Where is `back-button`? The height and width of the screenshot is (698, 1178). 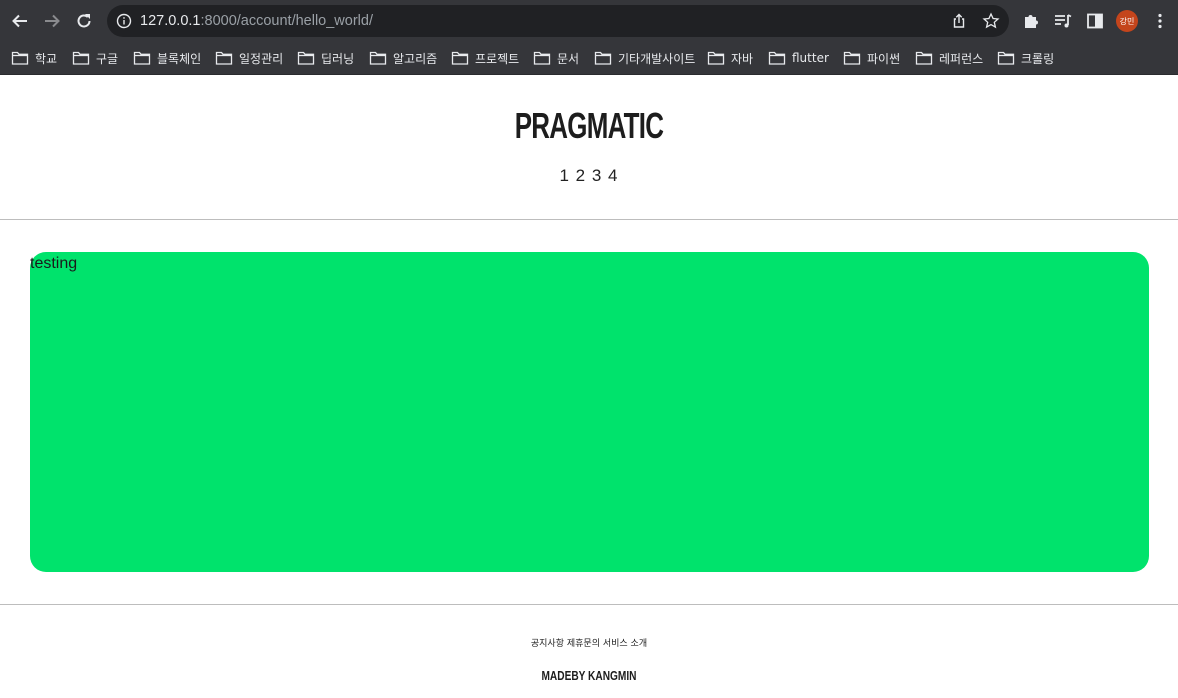
back-button is located at coordinates (20, 21).